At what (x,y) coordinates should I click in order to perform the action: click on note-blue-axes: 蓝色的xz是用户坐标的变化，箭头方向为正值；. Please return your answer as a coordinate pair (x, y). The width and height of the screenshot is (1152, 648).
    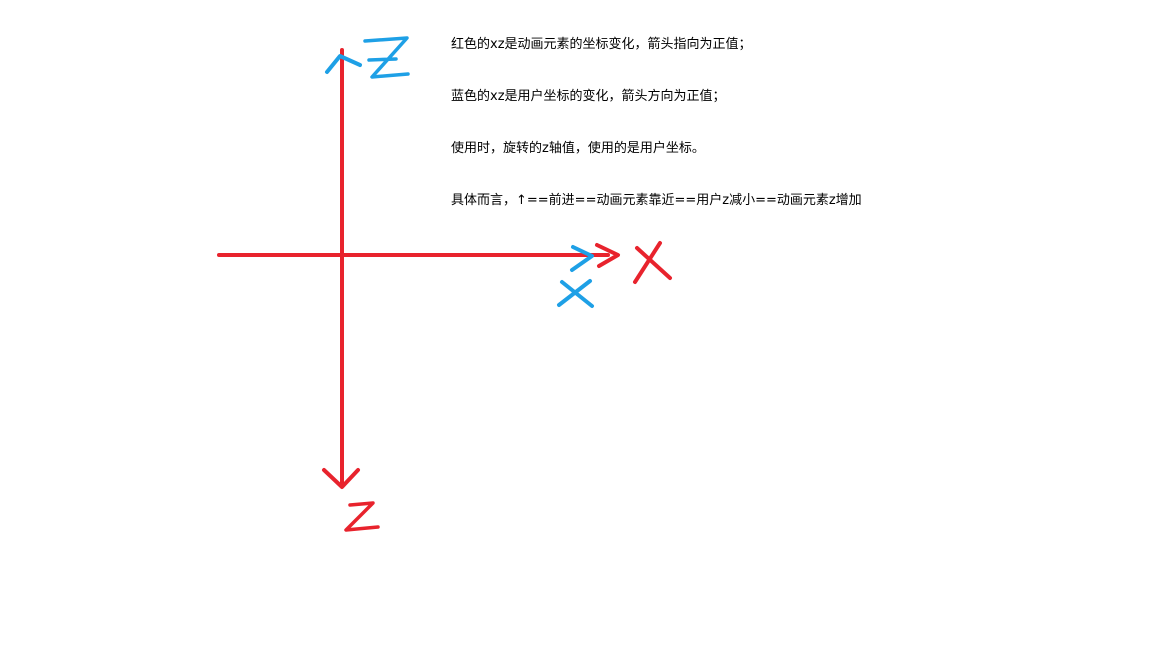
    Looking at the image, I should click on (588, 96).